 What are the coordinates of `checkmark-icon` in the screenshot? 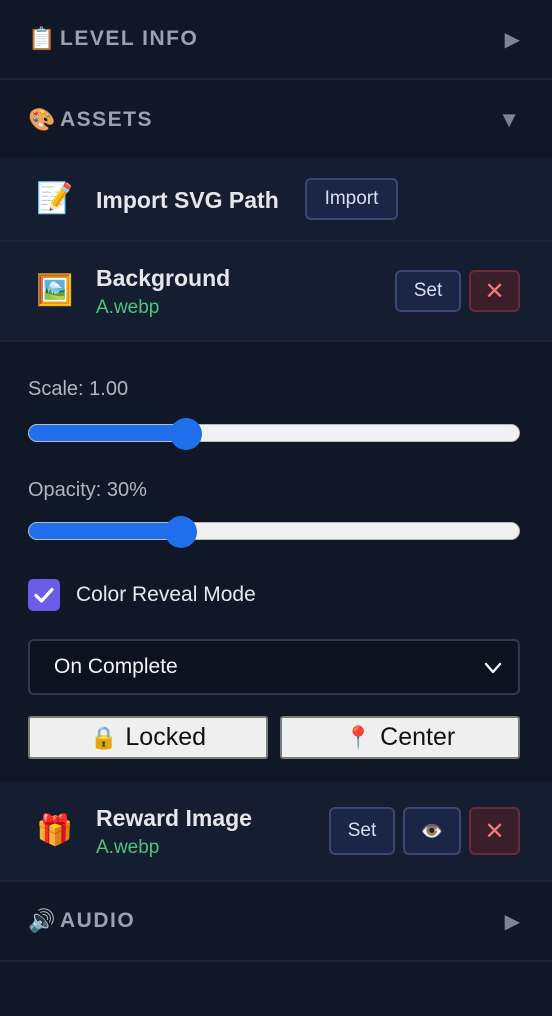 It's located at (44, 595).